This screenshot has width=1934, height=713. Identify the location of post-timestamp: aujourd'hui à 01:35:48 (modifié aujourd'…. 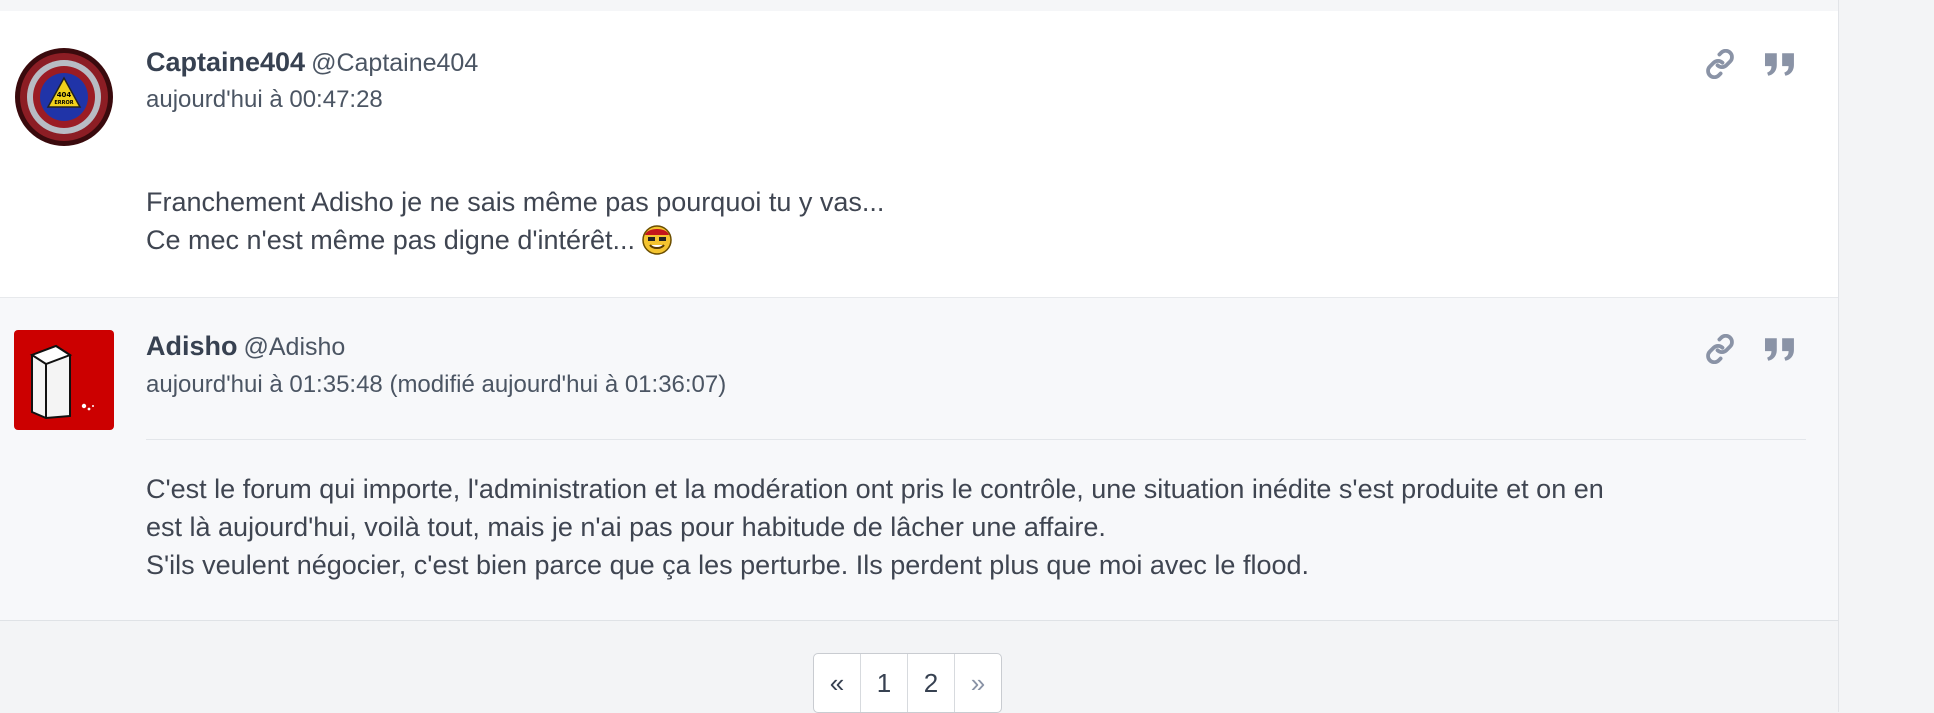
(436, 385).